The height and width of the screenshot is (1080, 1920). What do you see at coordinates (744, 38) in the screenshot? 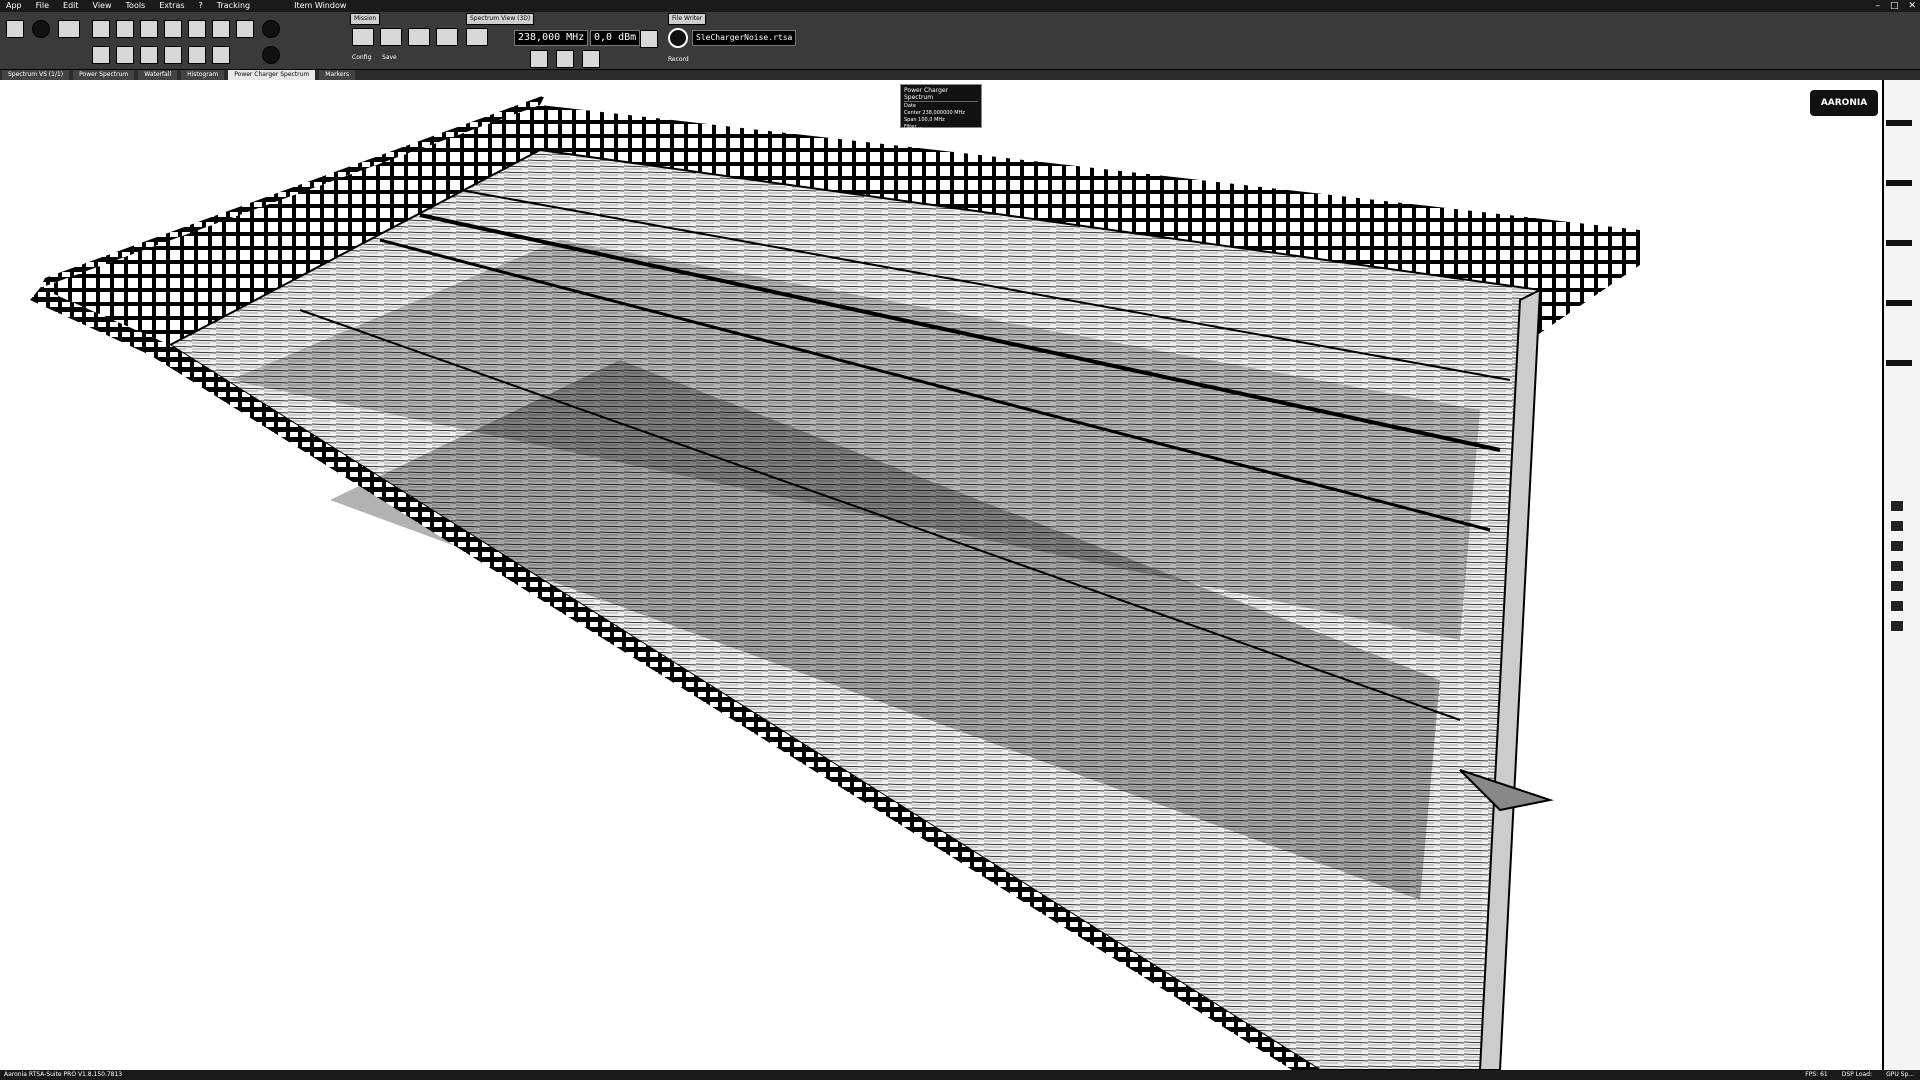
I see `file-name-field: SleChargerNoise.rtsa` at bounding box center [744, 38].